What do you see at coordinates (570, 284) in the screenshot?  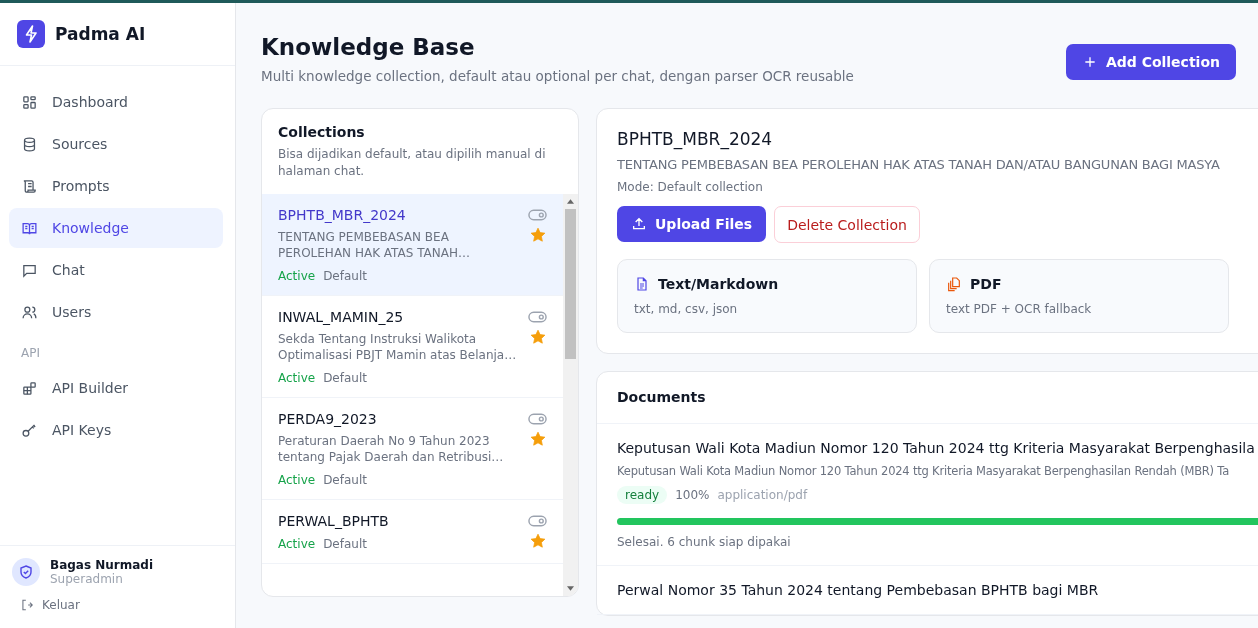 I see `scrollbar-thumb` at bounding box center [570, 284].